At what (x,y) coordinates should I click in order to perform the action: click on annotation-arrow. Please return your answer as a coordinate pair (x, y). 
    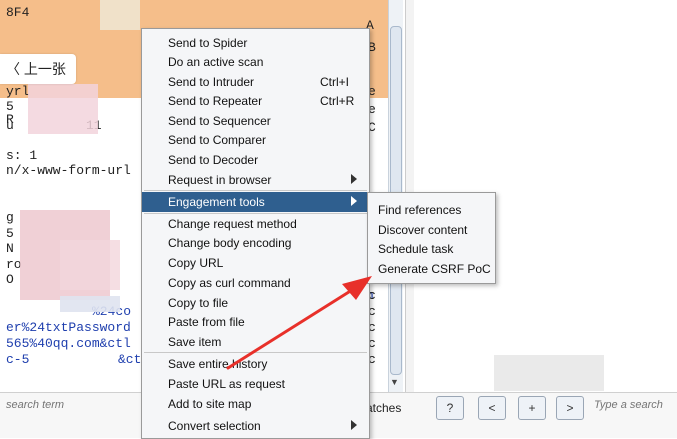
    Looking at the image, I should click on (299, 323).